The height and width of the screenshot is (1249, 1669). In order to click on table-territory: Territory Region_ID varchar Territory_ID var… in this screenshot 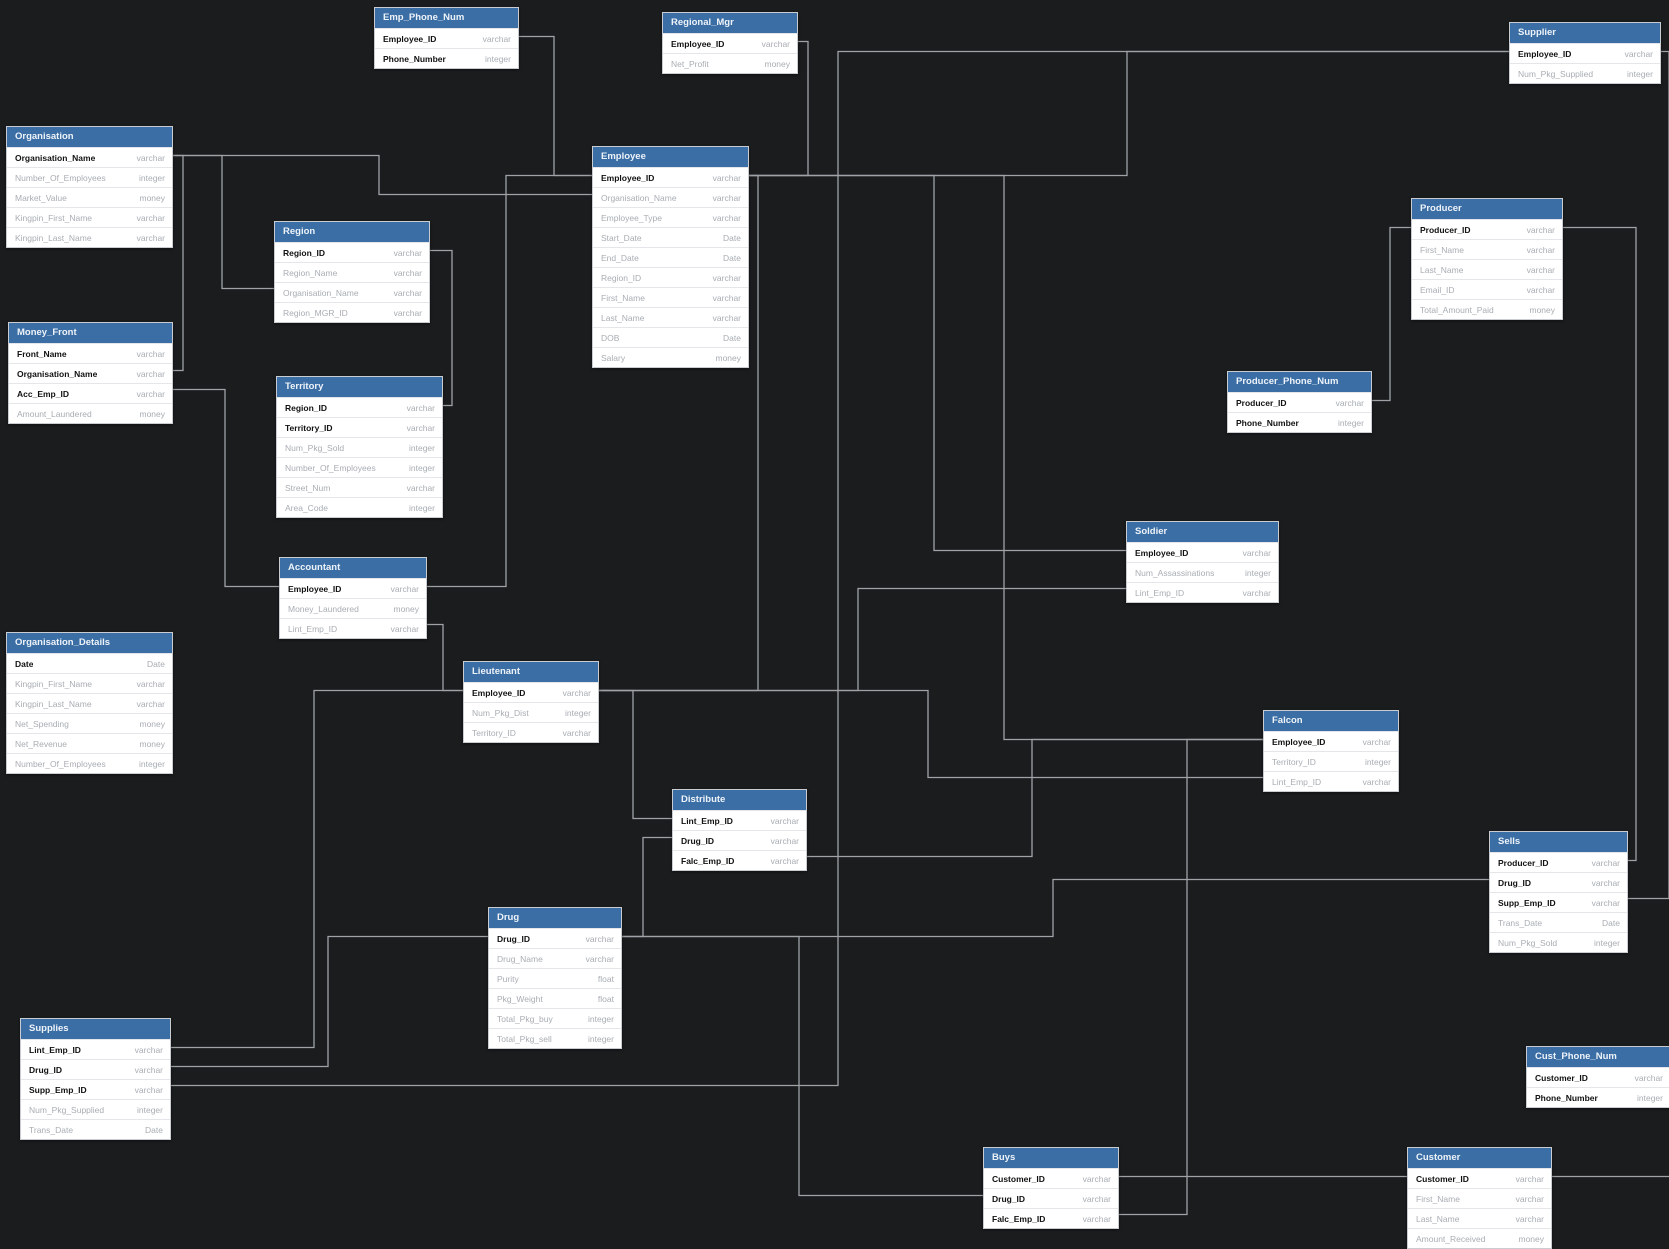, I will do `click(359, 447)`.